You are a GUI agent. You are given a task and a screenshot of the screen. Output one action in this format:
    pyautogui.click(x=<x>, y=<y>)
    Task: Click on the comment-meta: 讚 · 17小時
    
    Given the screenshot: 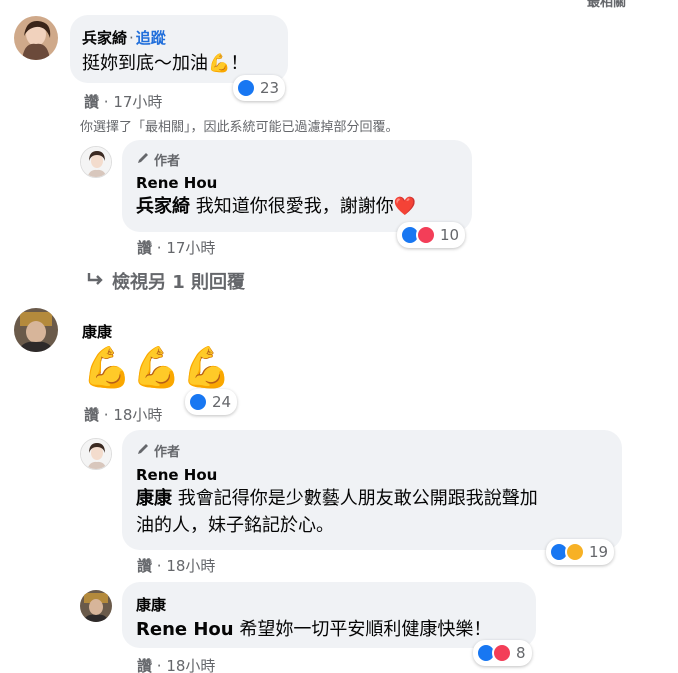 What is the action you would take?
    pyautogui.click(x=123, y=102)
    